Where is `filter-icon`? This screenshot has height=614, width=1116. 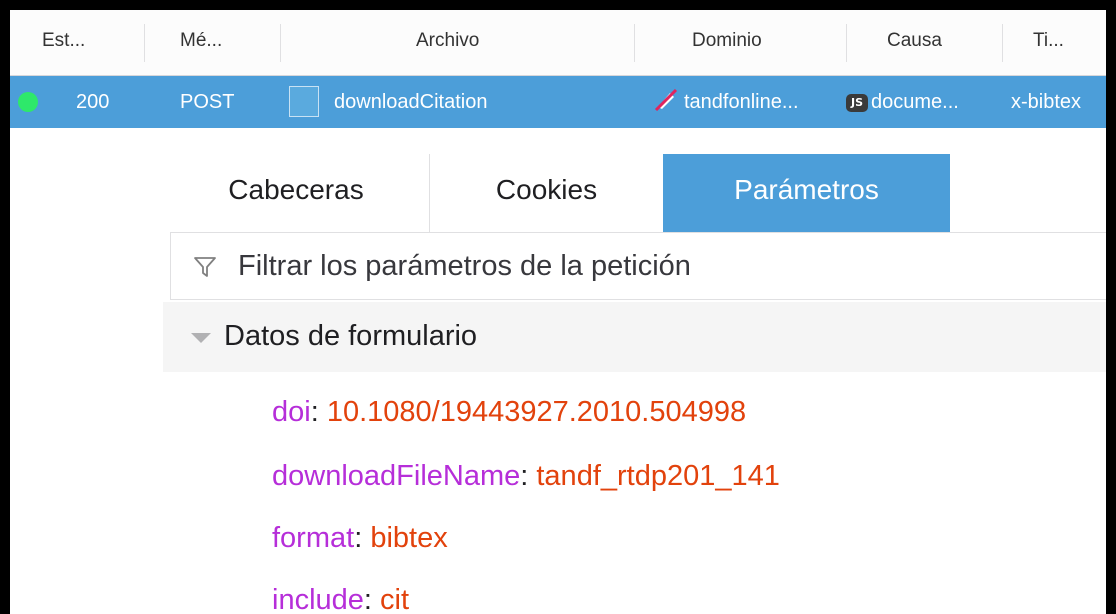 filter-icon is located at coordinates (205, 267).